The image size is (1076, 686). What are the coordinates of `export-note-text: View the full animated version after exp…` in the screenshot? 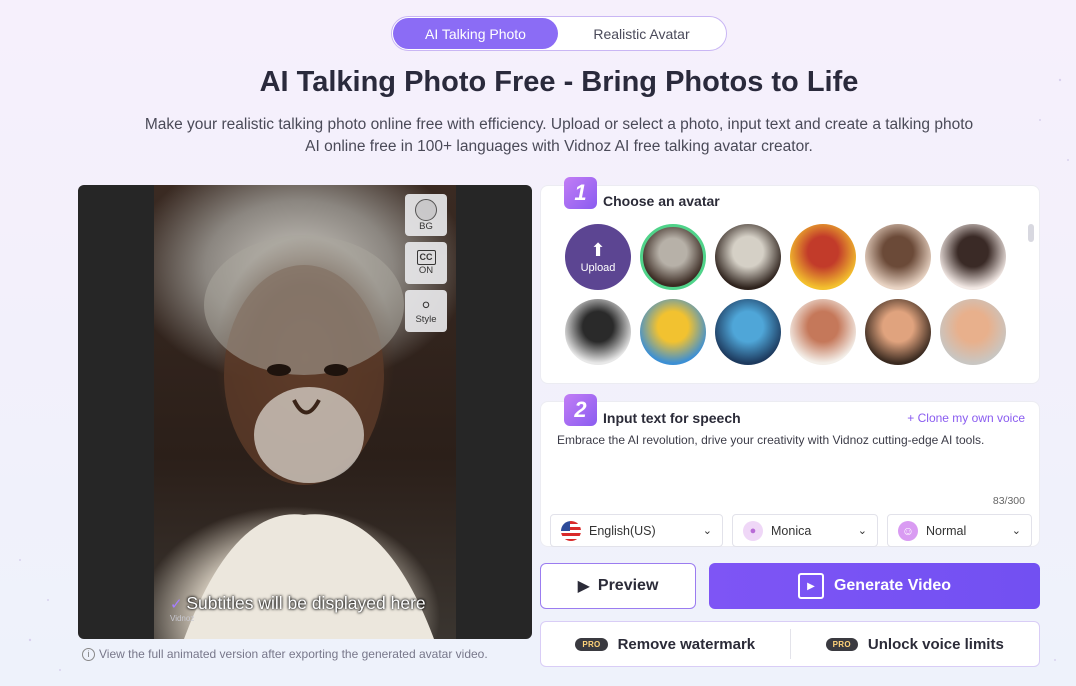 It's located at (293, 654).